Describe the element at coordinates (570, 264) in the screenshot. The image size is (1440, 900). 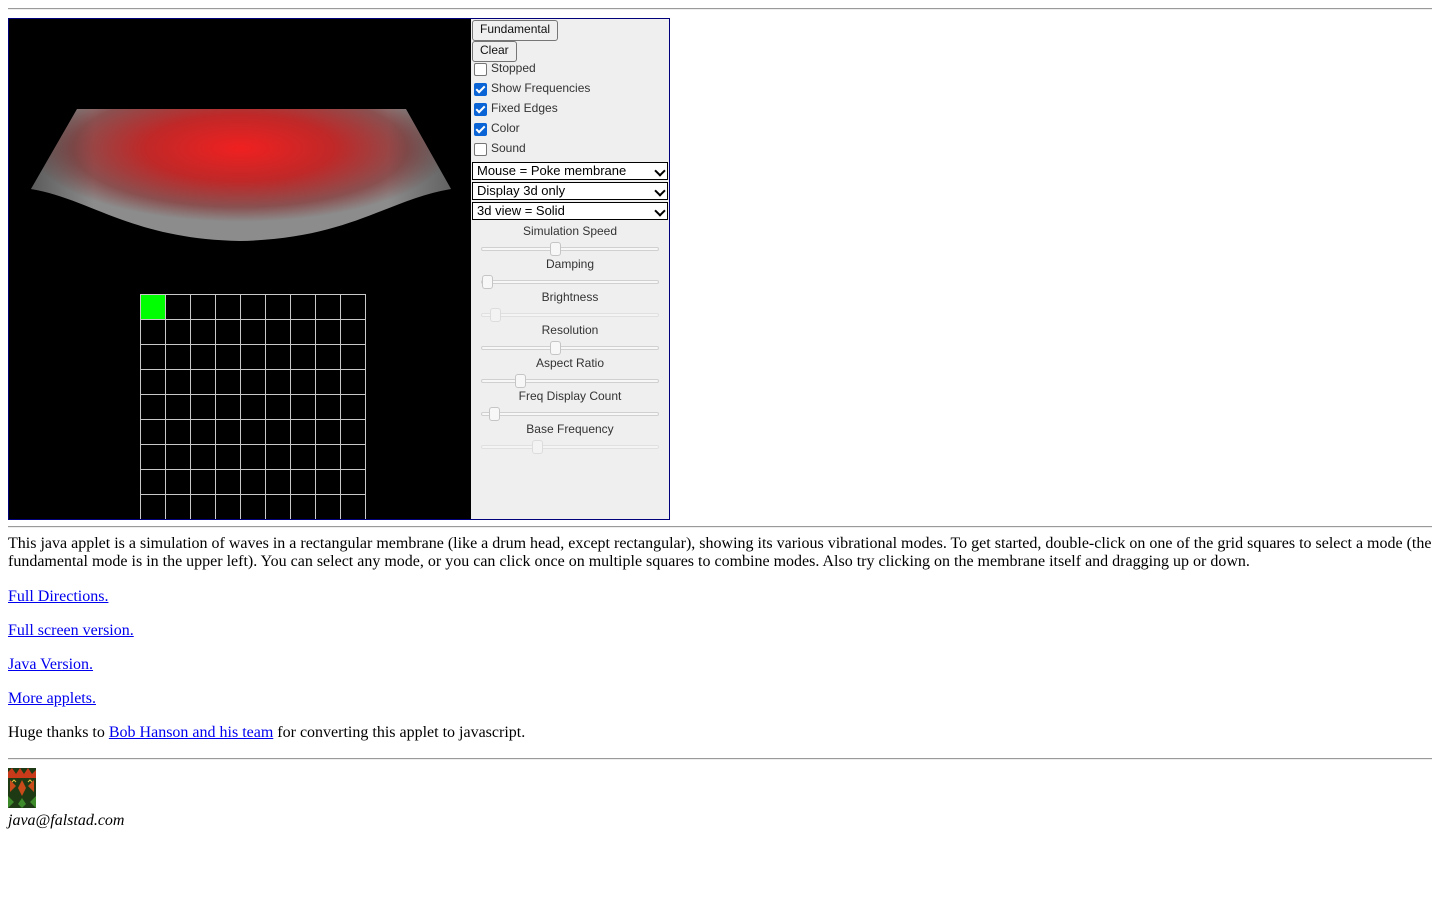
I see `damping-label: Damping` at that location.